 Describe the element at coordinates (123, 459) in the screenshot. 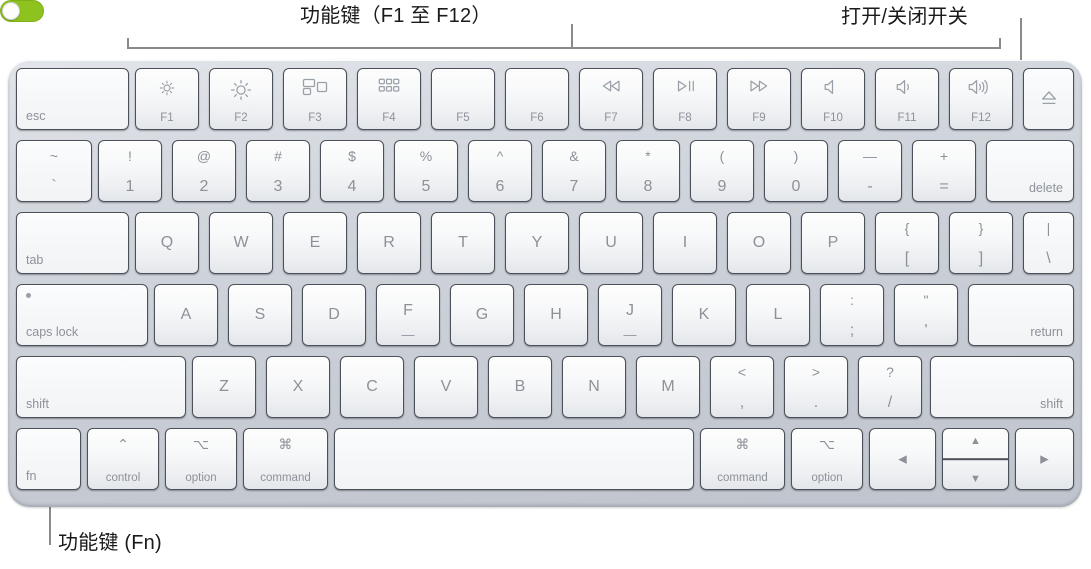

I see `key-control: ⌃ control` at that location.